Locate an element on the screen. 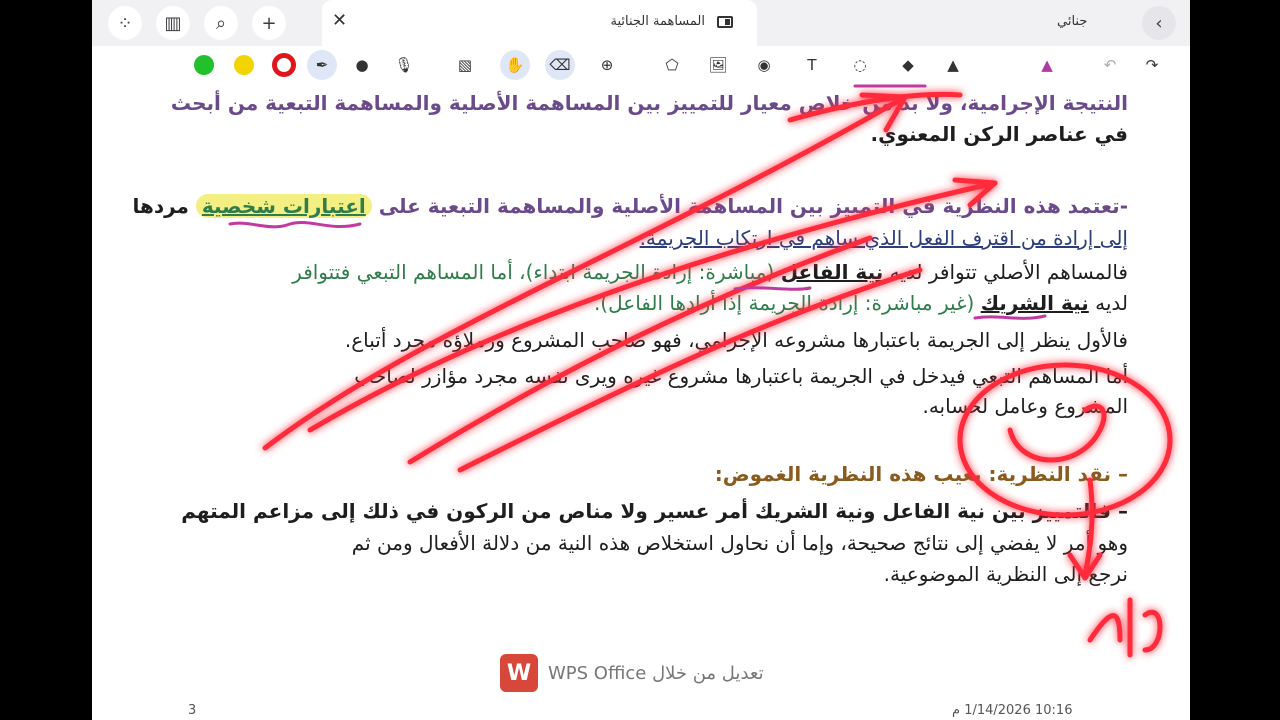  new-tab-button: + is located at coordinates (269, 23).